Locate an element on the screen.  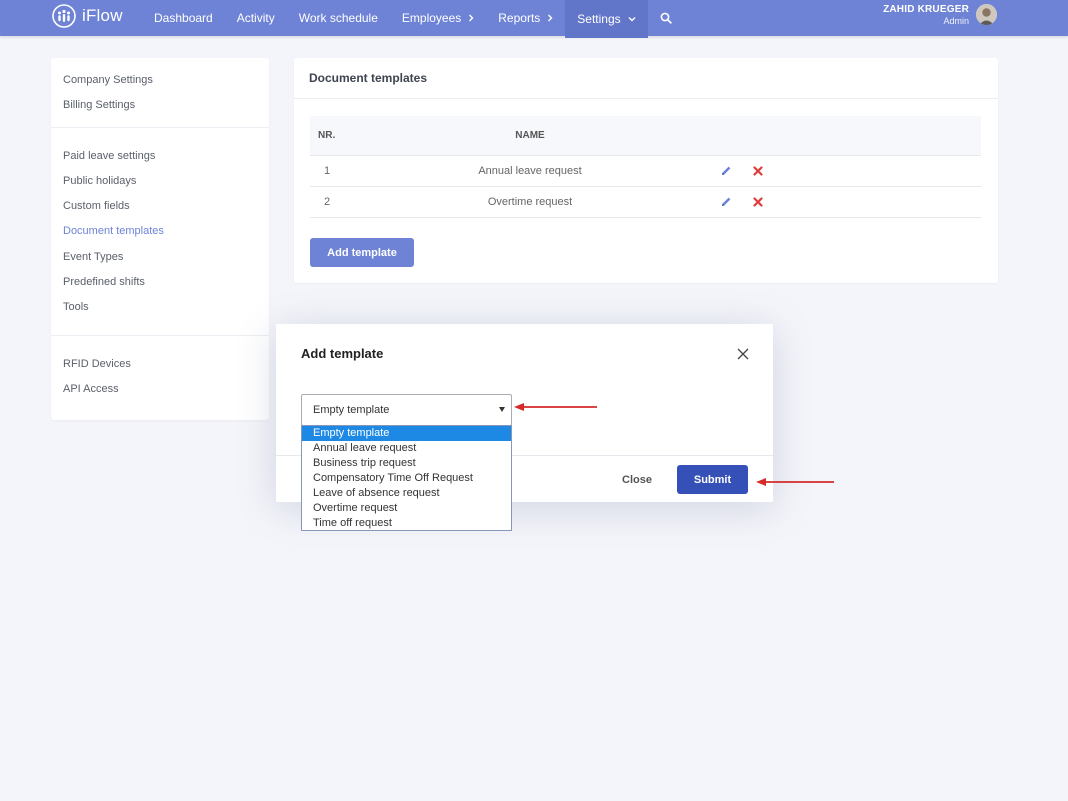
column-header-nr: NR. is located at coordinates (327, 135).